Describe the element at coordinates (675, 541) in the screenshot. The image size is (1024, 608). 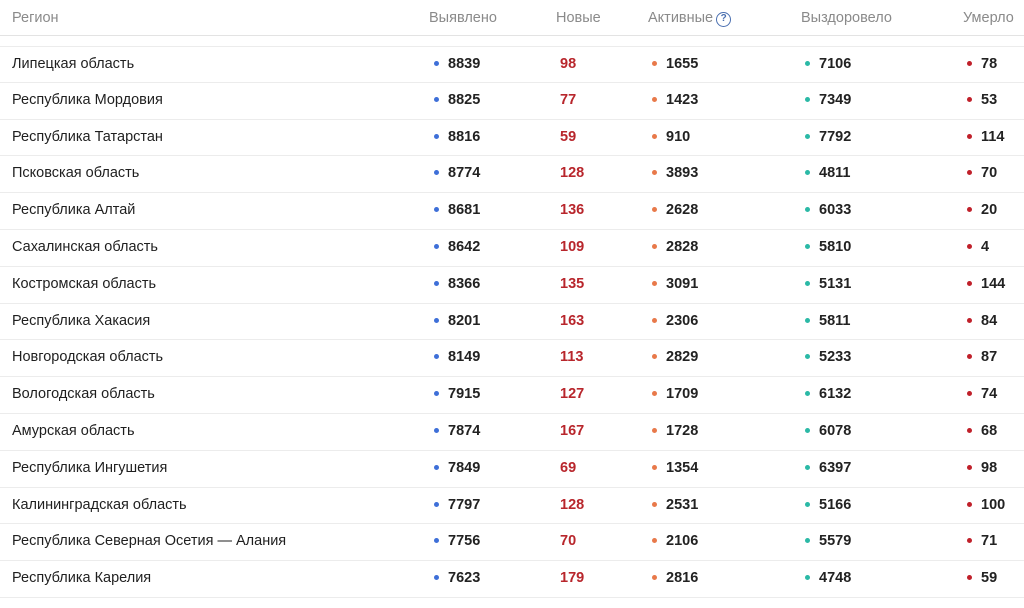
I see `active-cell: 2106` at that location.